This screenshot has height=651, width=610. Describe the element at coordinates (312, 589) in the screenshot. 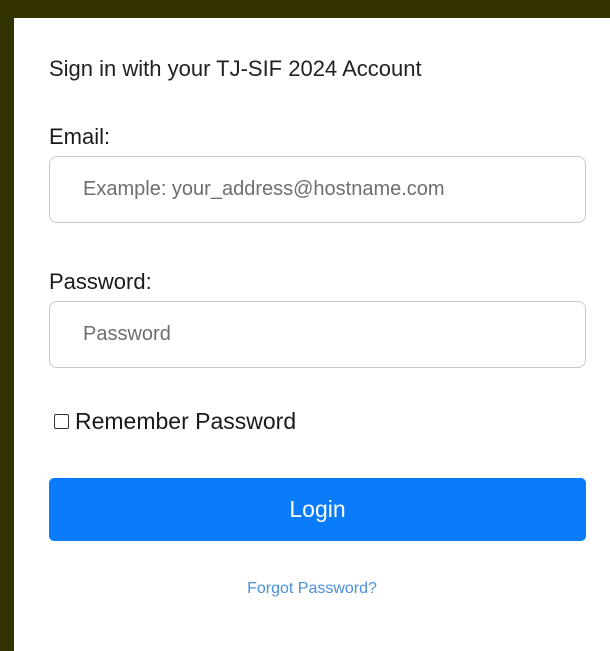

I see `forgot-password-link: Forgot Password?` at that location.